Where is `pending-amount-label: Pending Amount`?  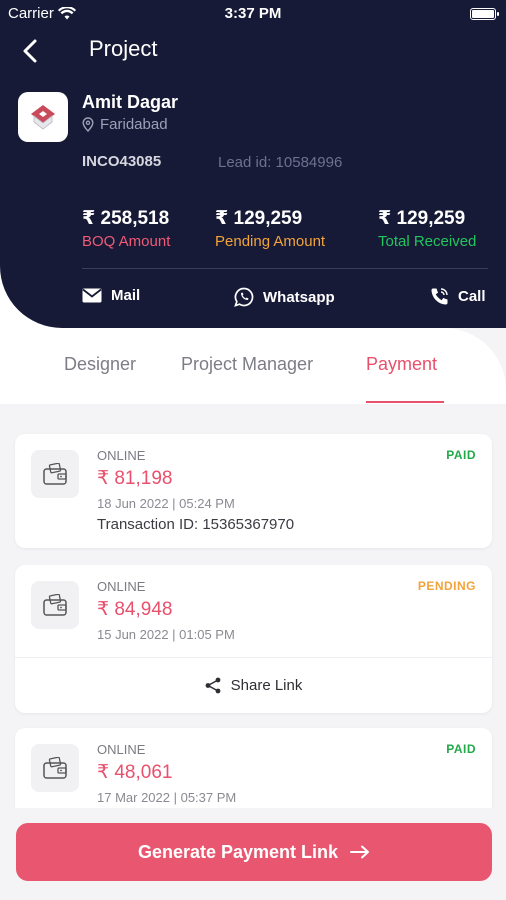
pending-amount-label: Pending Amount is located at coordinates (270, 241).